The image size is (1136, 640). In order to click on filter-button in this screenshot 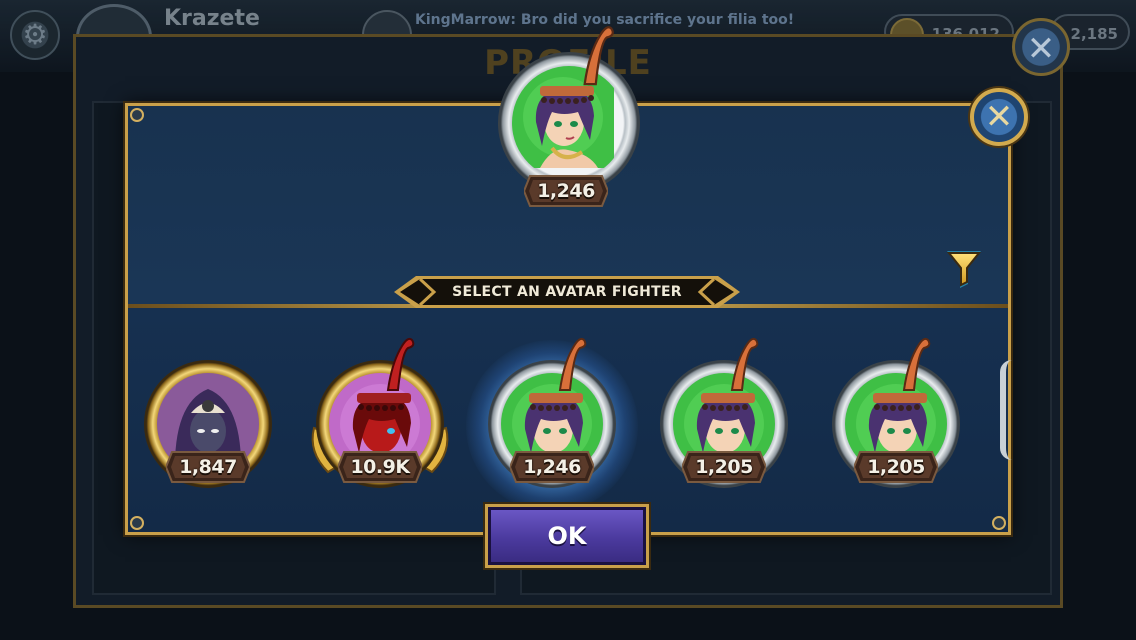, I will do `click(964, 268)`.